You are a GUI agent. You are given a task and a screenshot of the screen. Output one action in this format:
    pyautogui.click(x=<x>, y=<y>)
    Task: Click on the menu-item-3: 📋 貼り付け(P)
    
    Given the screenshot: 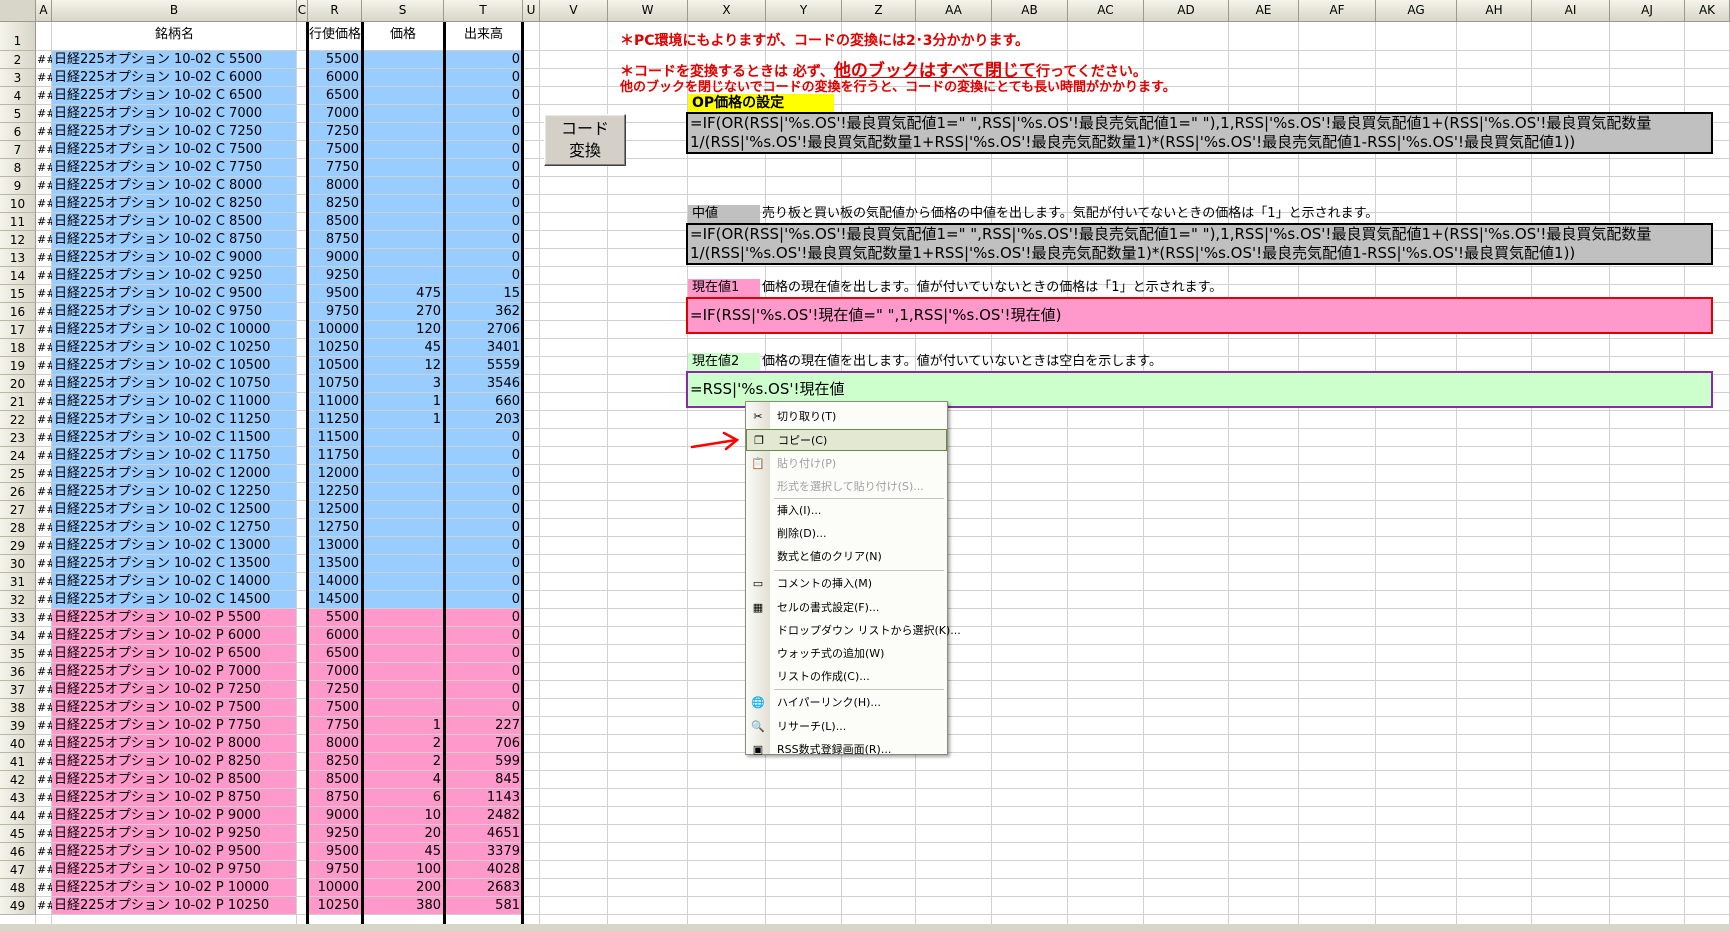 What is the action you would take?
    pyautogui.click(x=846, y=464)
    